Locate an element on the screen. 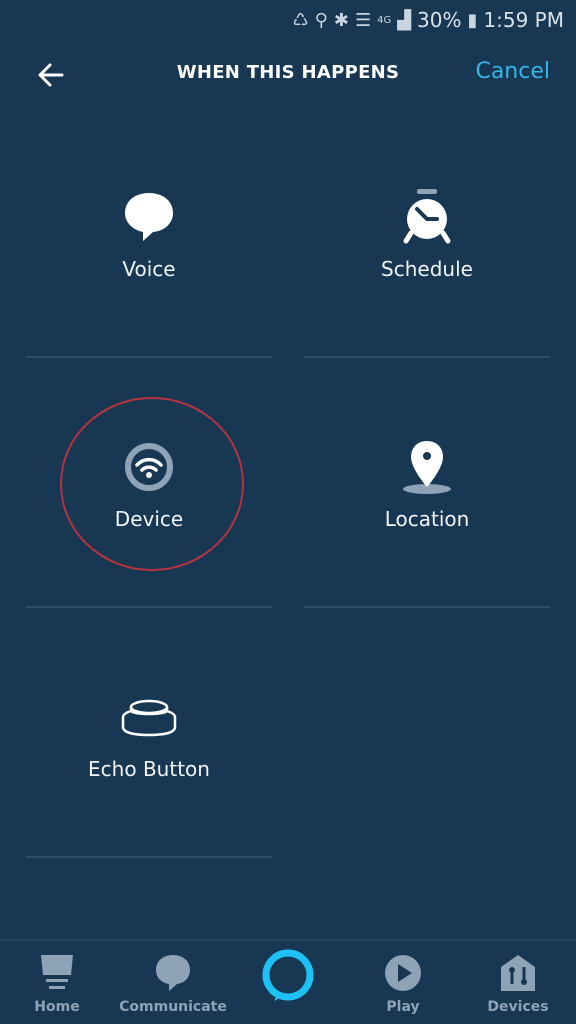  data-saver-icon: ♺ is located at coordinates (300, 20).